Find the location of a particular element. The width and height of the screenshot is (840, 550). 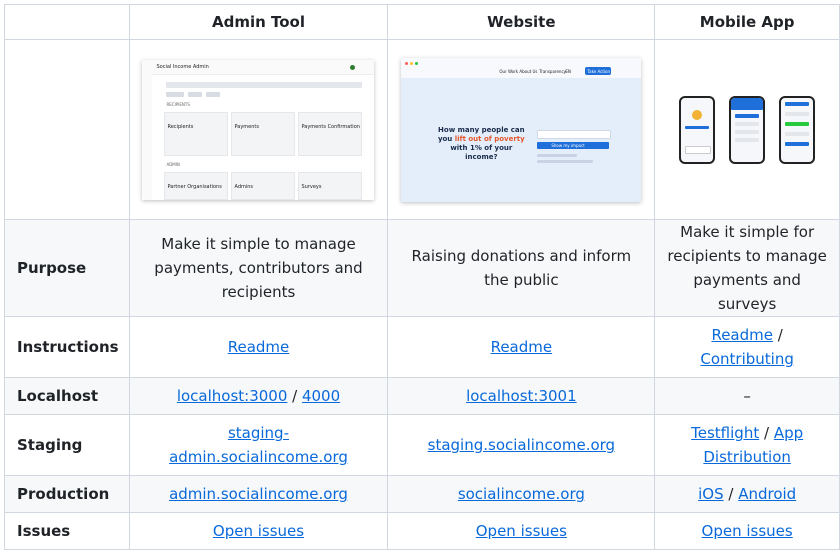

website-production-link: socialincome.org is located at coordinates (521, 494).